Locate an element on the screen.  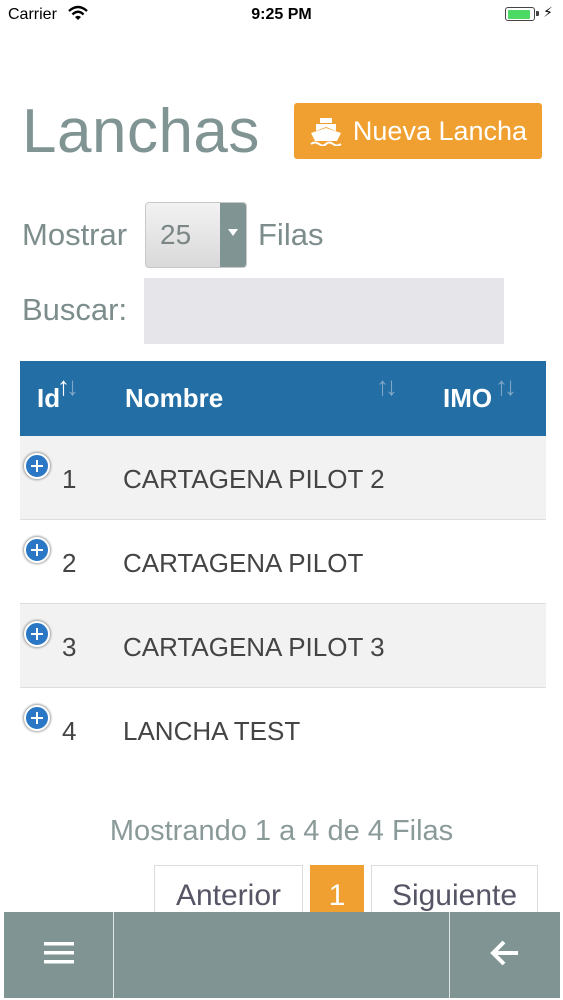
table-row: 3 CARTAGENA PILOT 3 is located at coordinates (283, 646).